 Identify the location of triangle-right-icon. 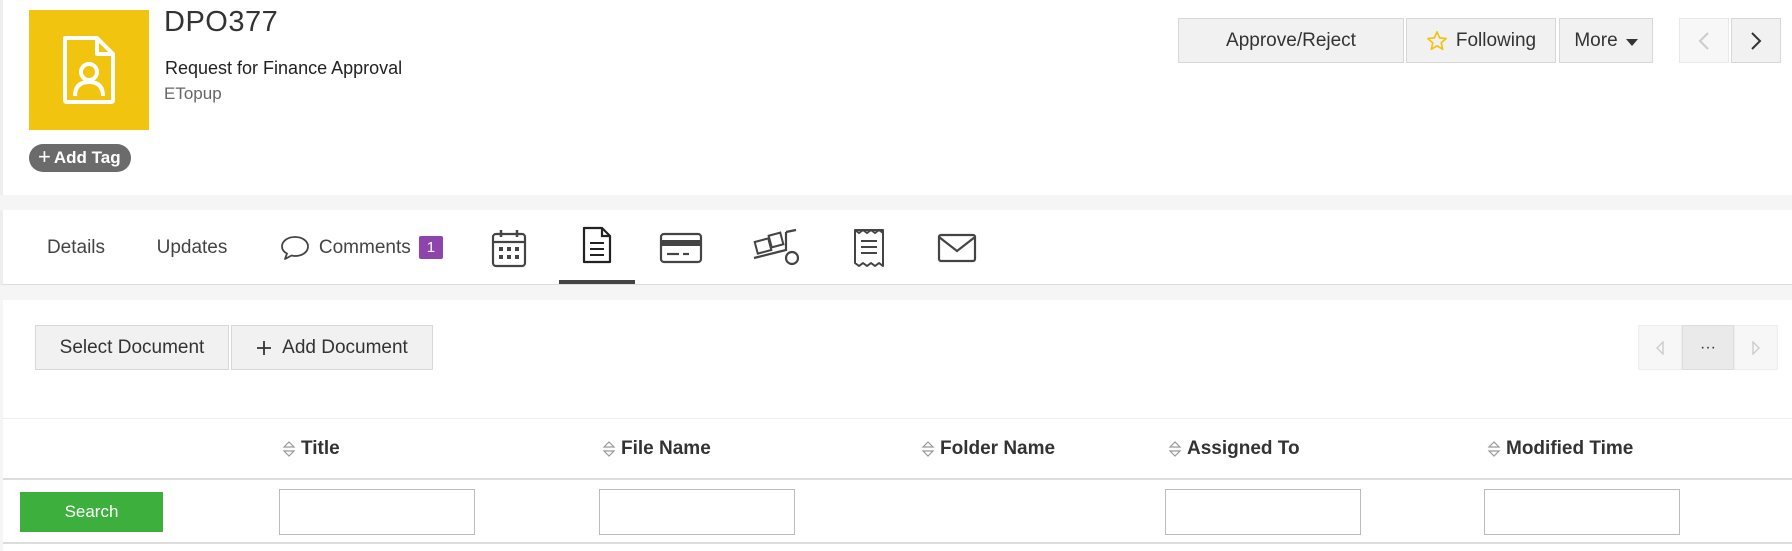
(1756, 347).